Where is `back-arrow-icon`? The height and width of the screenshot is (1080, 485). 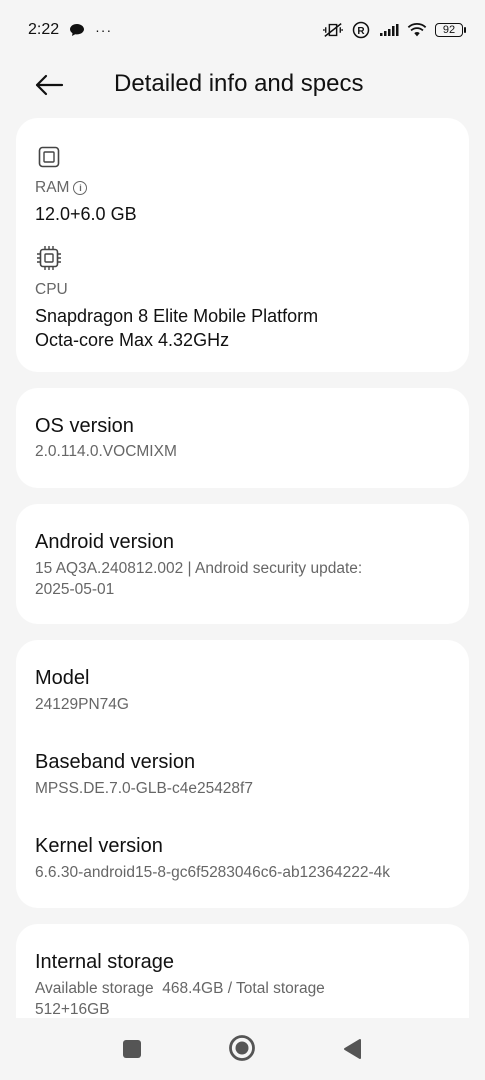
back-arrow-icon is located at coordinates (49, 85).